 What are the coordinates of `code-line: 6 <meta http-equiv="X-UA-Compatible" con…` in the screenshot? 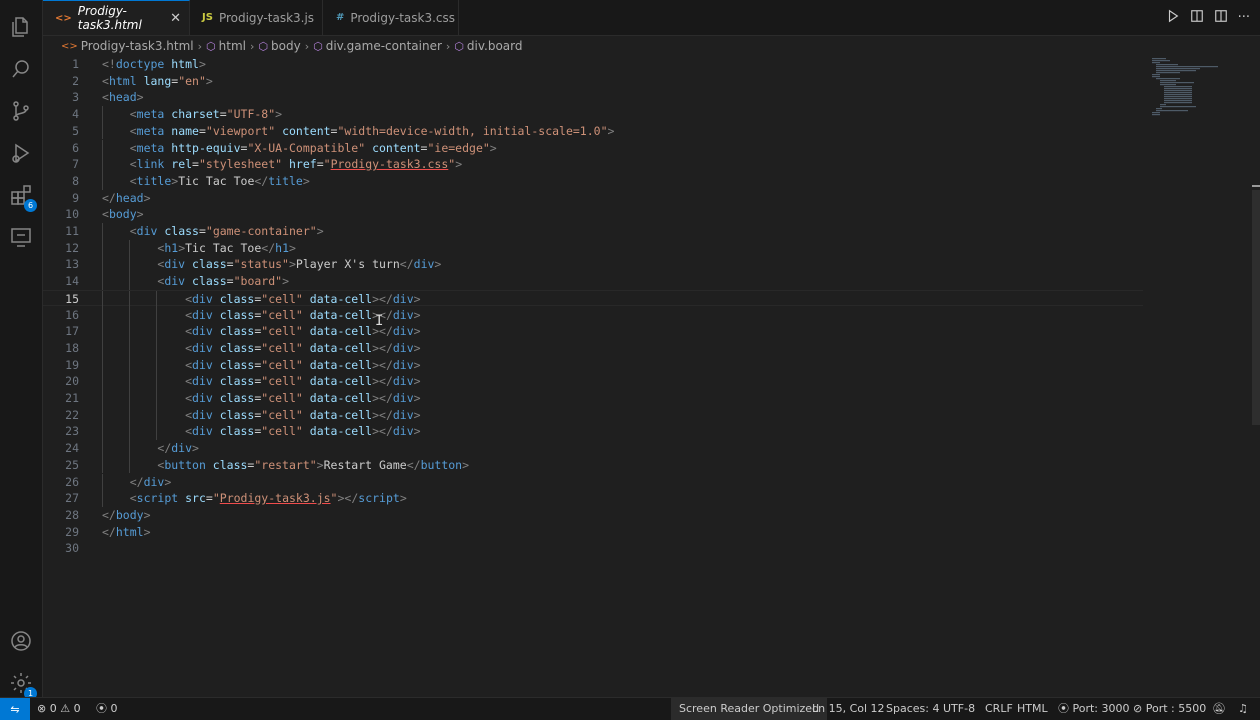 It's located at (593, 148).